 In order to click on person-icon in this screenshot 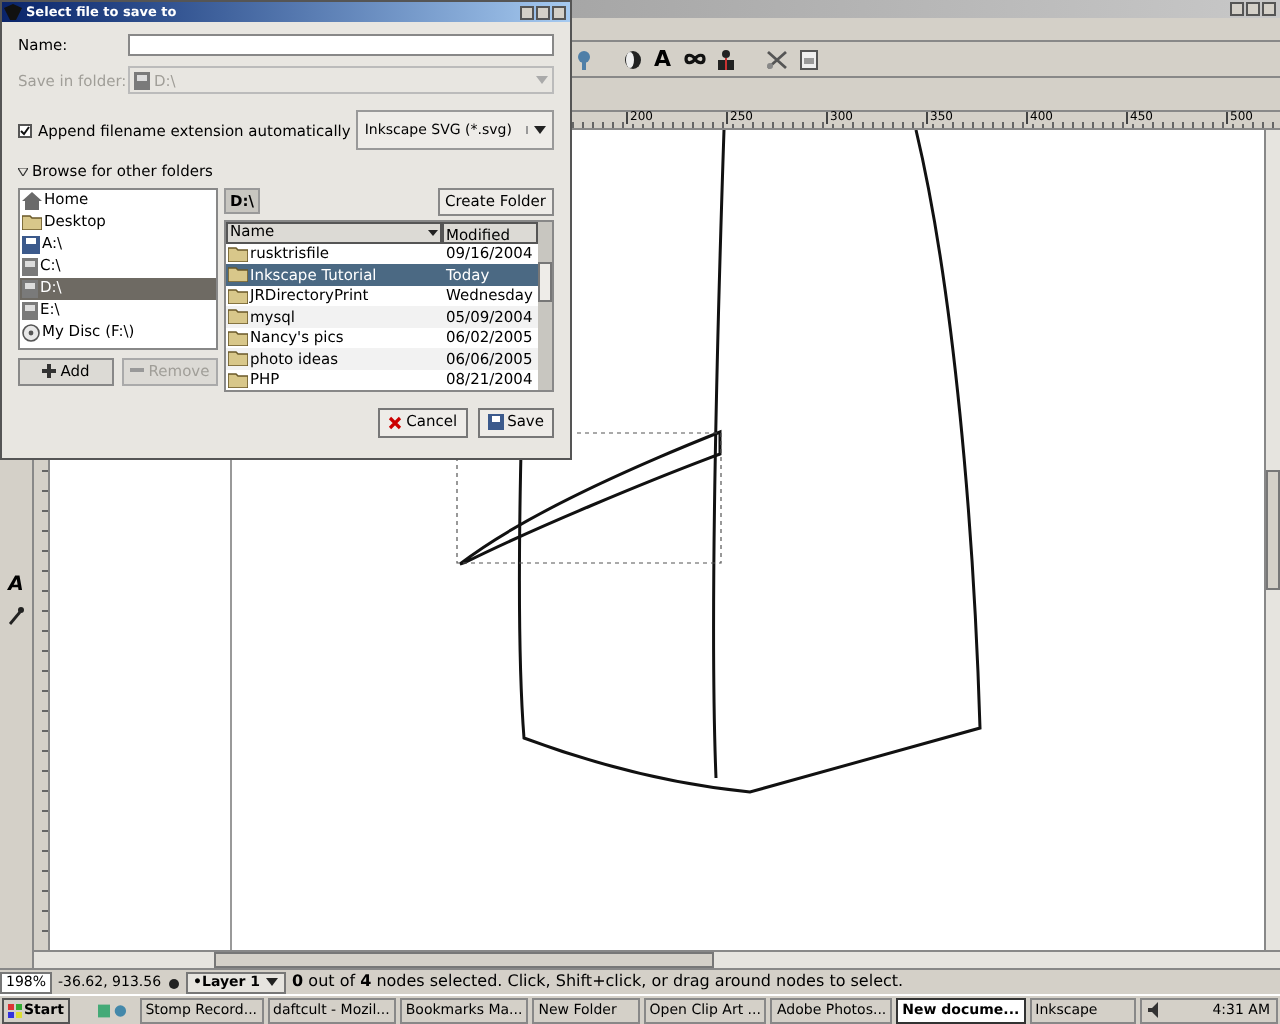, I will do `click(725, 59)`.